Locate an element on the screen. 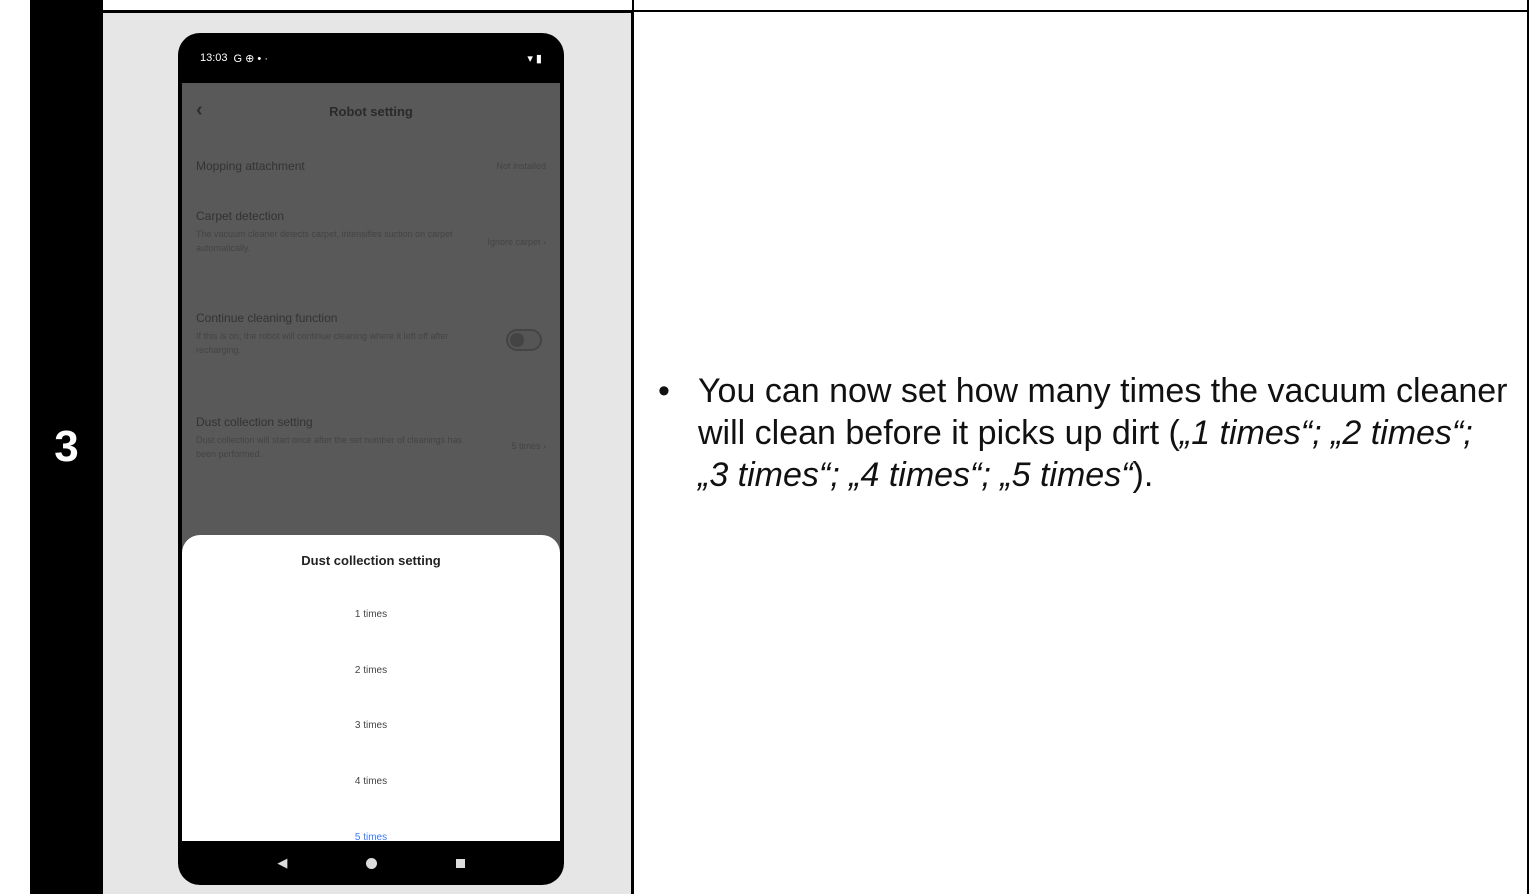  setting-title: Continue cleaning function is located at coordinates (267, 318).